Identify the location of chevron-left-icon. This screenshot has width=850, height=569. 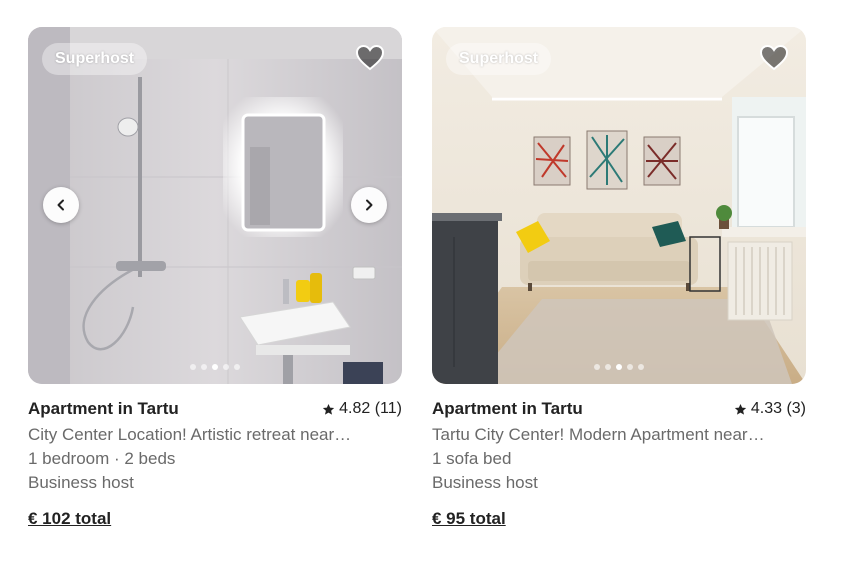
(60, 205).